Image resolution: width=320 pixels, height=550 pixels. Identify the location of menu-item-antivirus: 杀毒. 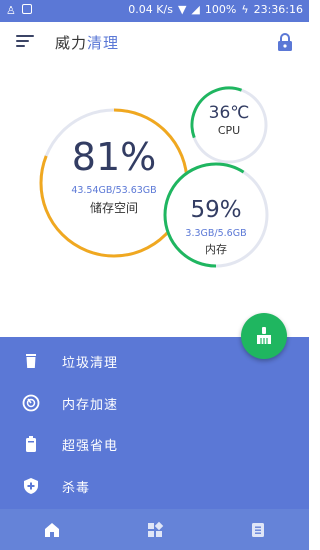
(154, 486).